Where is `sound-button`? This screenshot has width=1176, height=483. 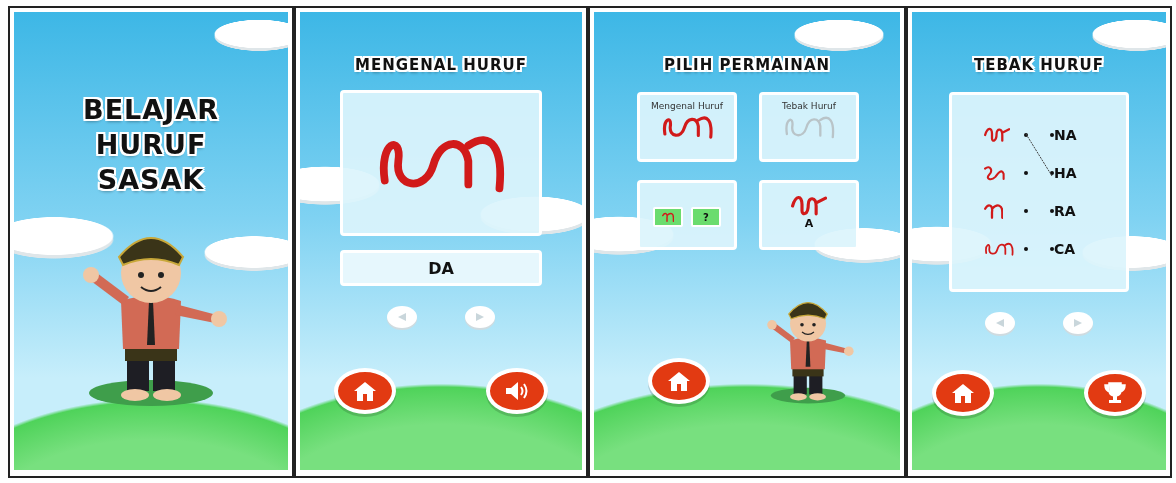 sound-button is located at coordinates (517, 391).